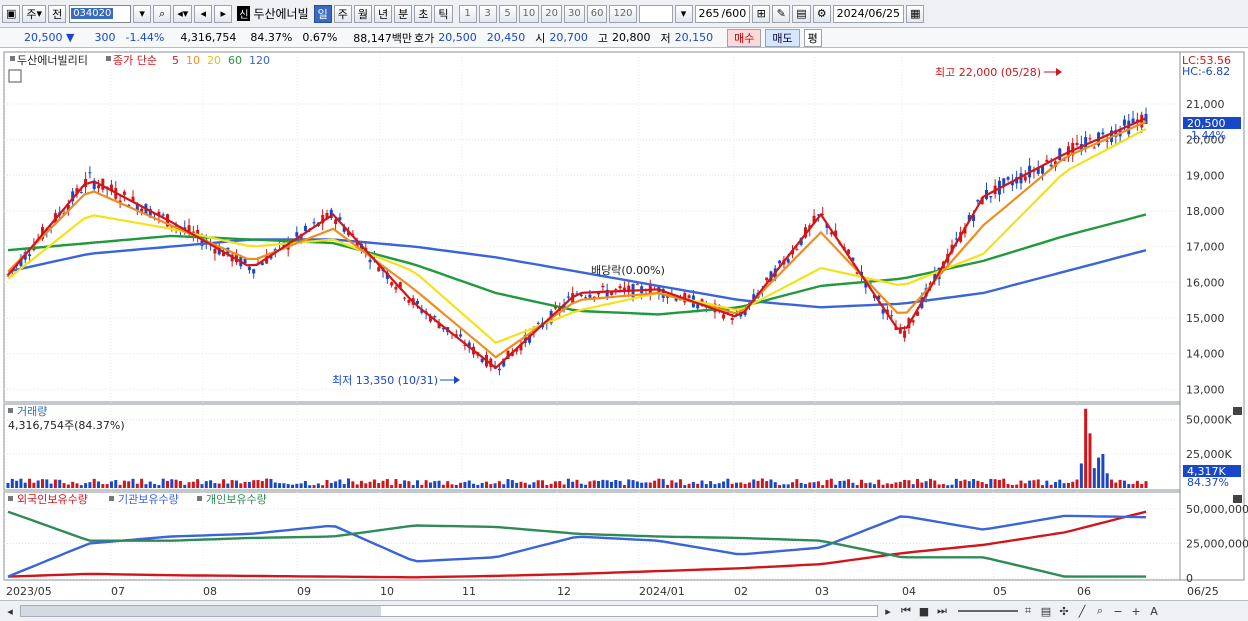 Image resolution: width=1248 pixels, height=621 pixels. Describe the element at coordinates (15, 76) in the screenshot. I see `panel-menu-icon` at that location.